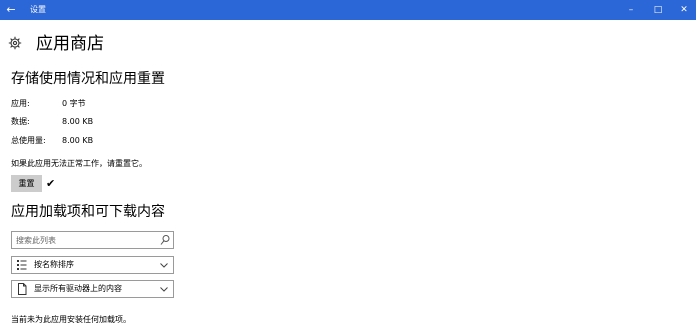 Image resolution: width=696 pixels, height=335 pixels. Describe the element at coordinates (86, 240) in the screenshot. I see `search-input` at that location.